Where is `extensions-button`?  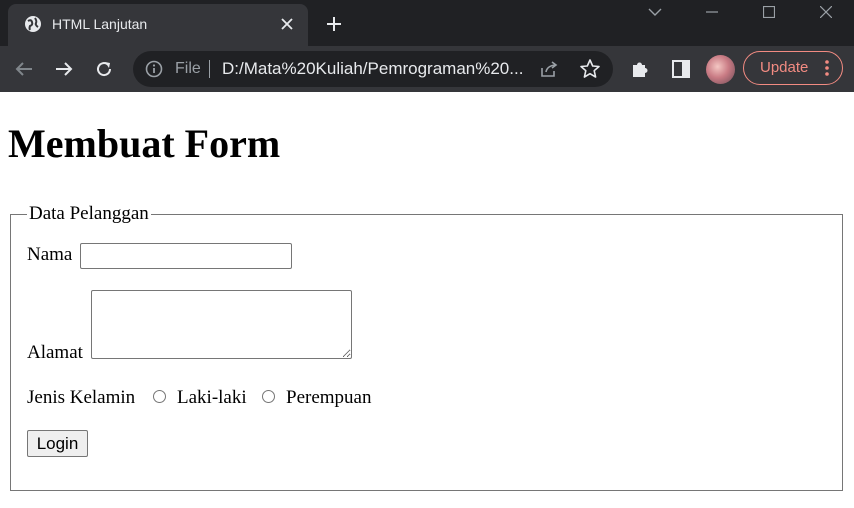
extensions-button is located at coordinates (640, 69).